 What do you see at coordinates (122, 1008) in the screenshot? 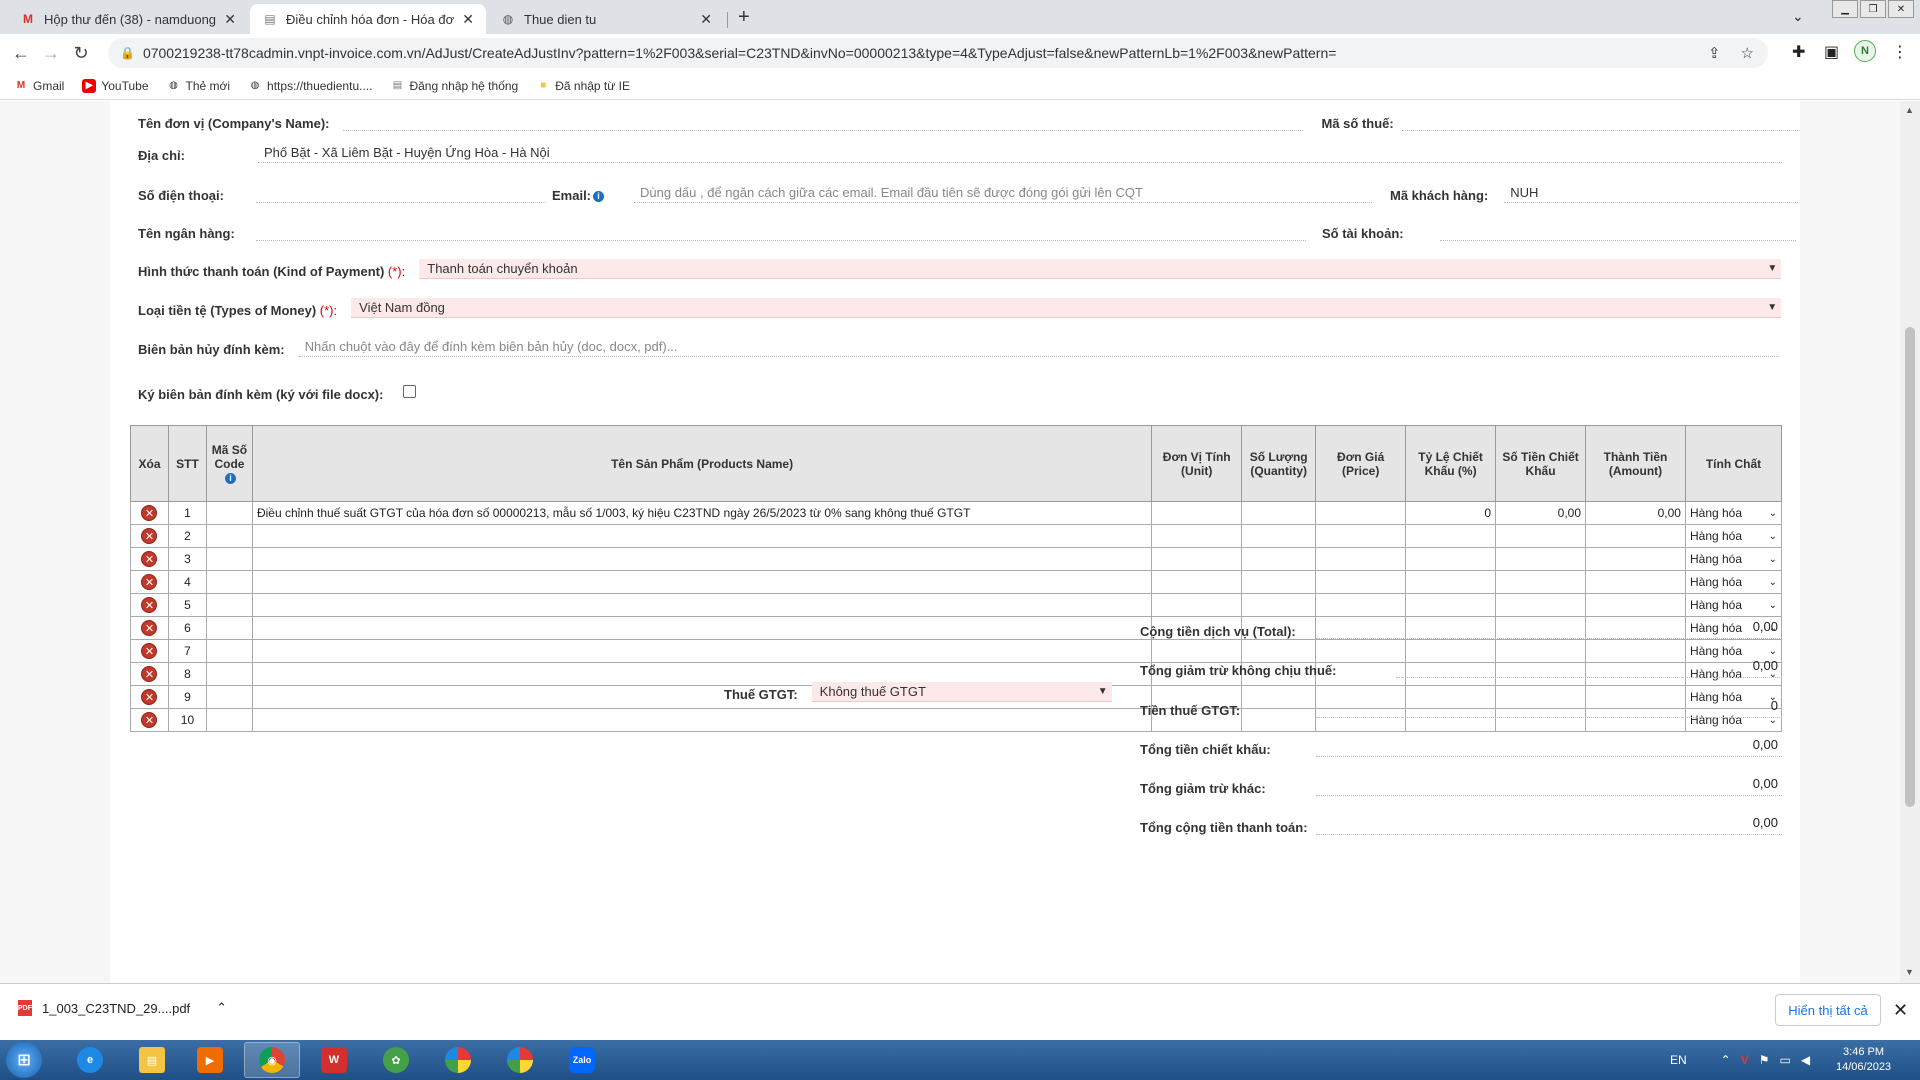
I see `download-item: PDF 1_003_C23TND_29....pdf ⌃` at bounding box center [122, 1008].